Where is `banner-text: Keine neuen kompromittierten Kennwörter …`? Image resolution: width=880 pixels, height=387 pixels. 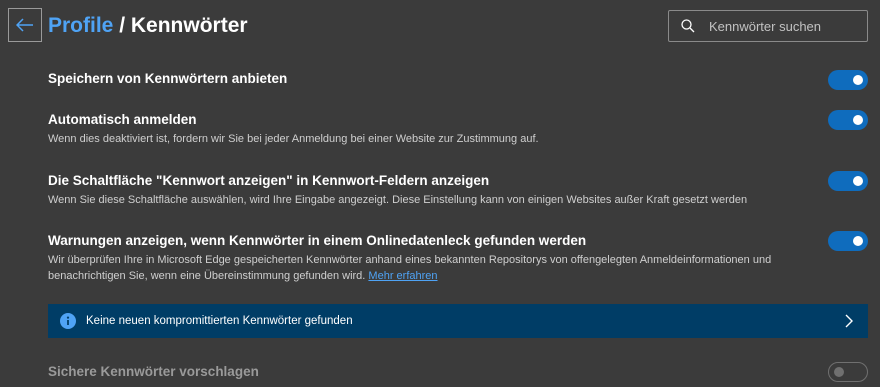 banner-text: Keine neuen kompromittierten Kennwörter … is located at coordinates (219, 321).